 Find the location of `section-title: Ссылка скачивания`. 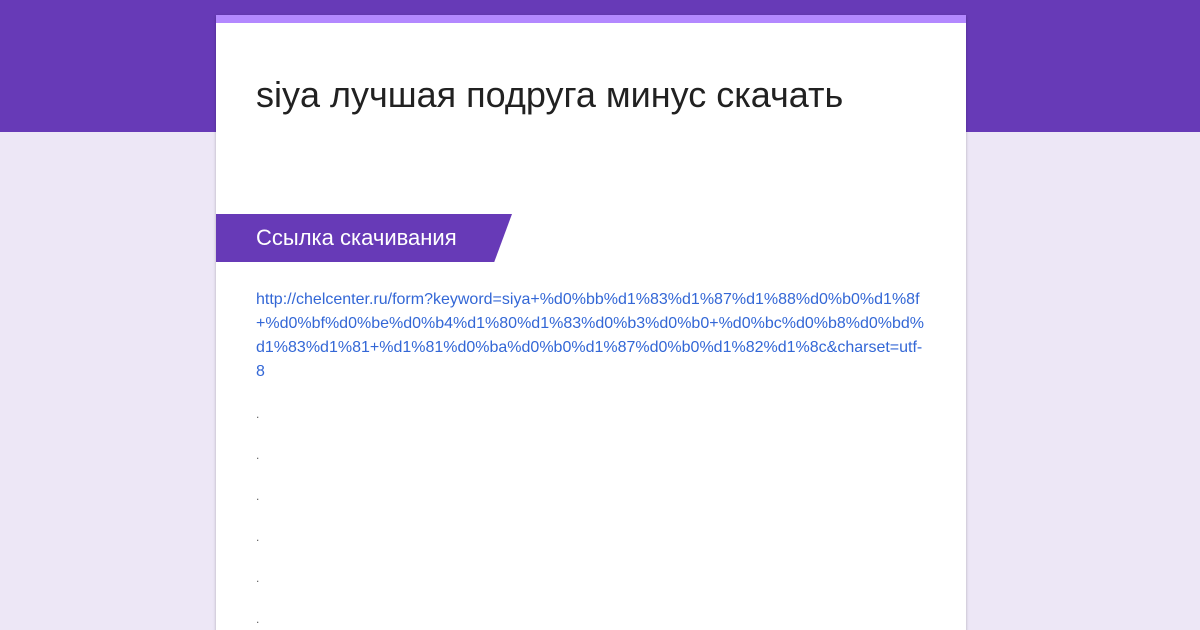

section-title: Ссылка скачивания is located at coordinates (356, 237).